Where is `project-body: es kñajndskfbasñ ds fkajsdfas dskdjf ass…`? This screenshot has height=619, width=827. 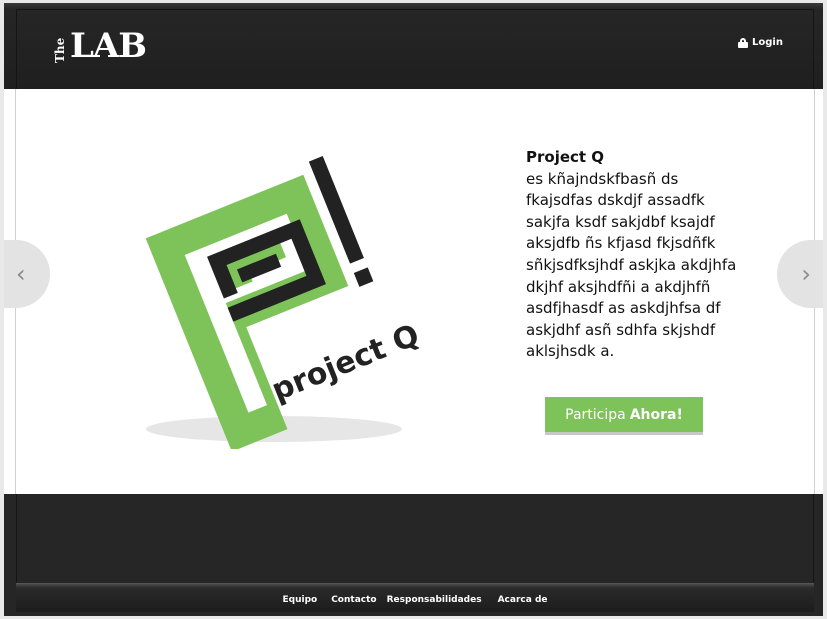 project-body: es kñajndskfbasñ ds fkajsdfas dskdjf ass… is located at coordinates (631, 265).